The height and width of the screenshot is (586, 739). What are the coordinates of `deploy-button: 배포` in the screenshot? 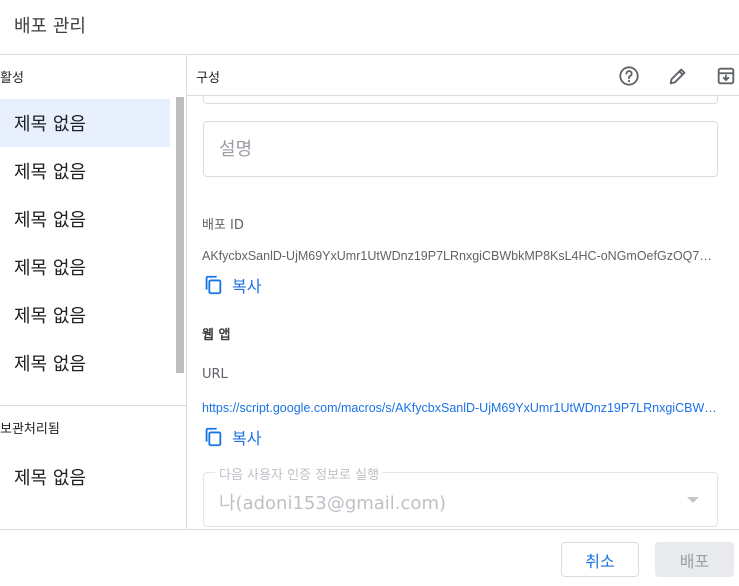 It's located at (694, 559).